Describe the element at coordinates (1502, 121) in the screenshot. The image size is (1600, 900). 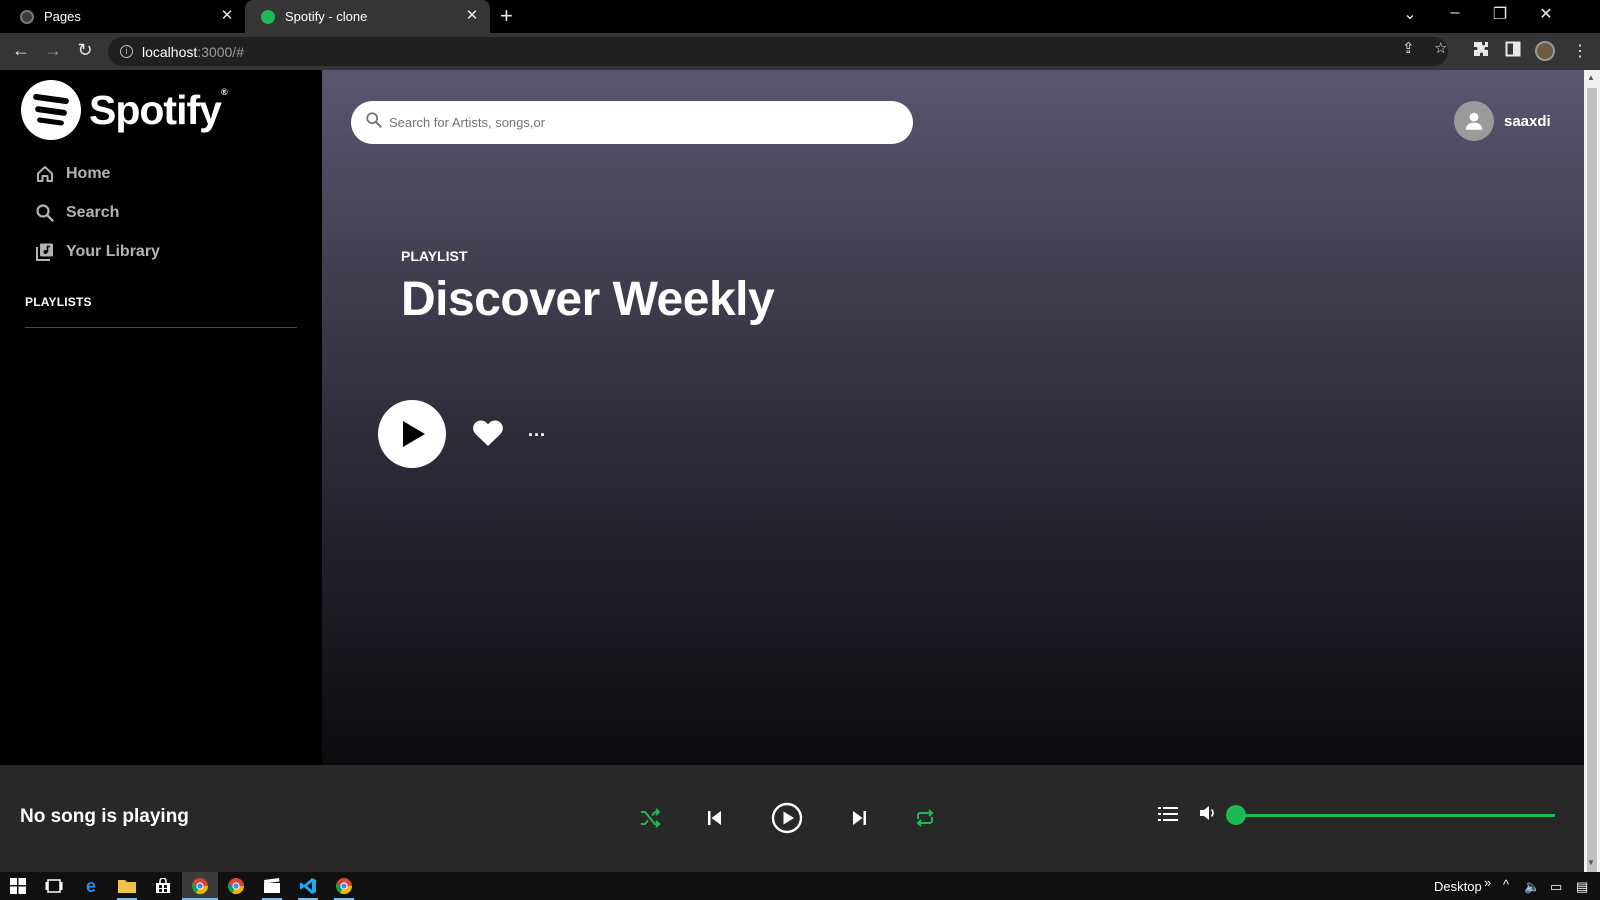
I see `user-menu: saaxdi` at that location.